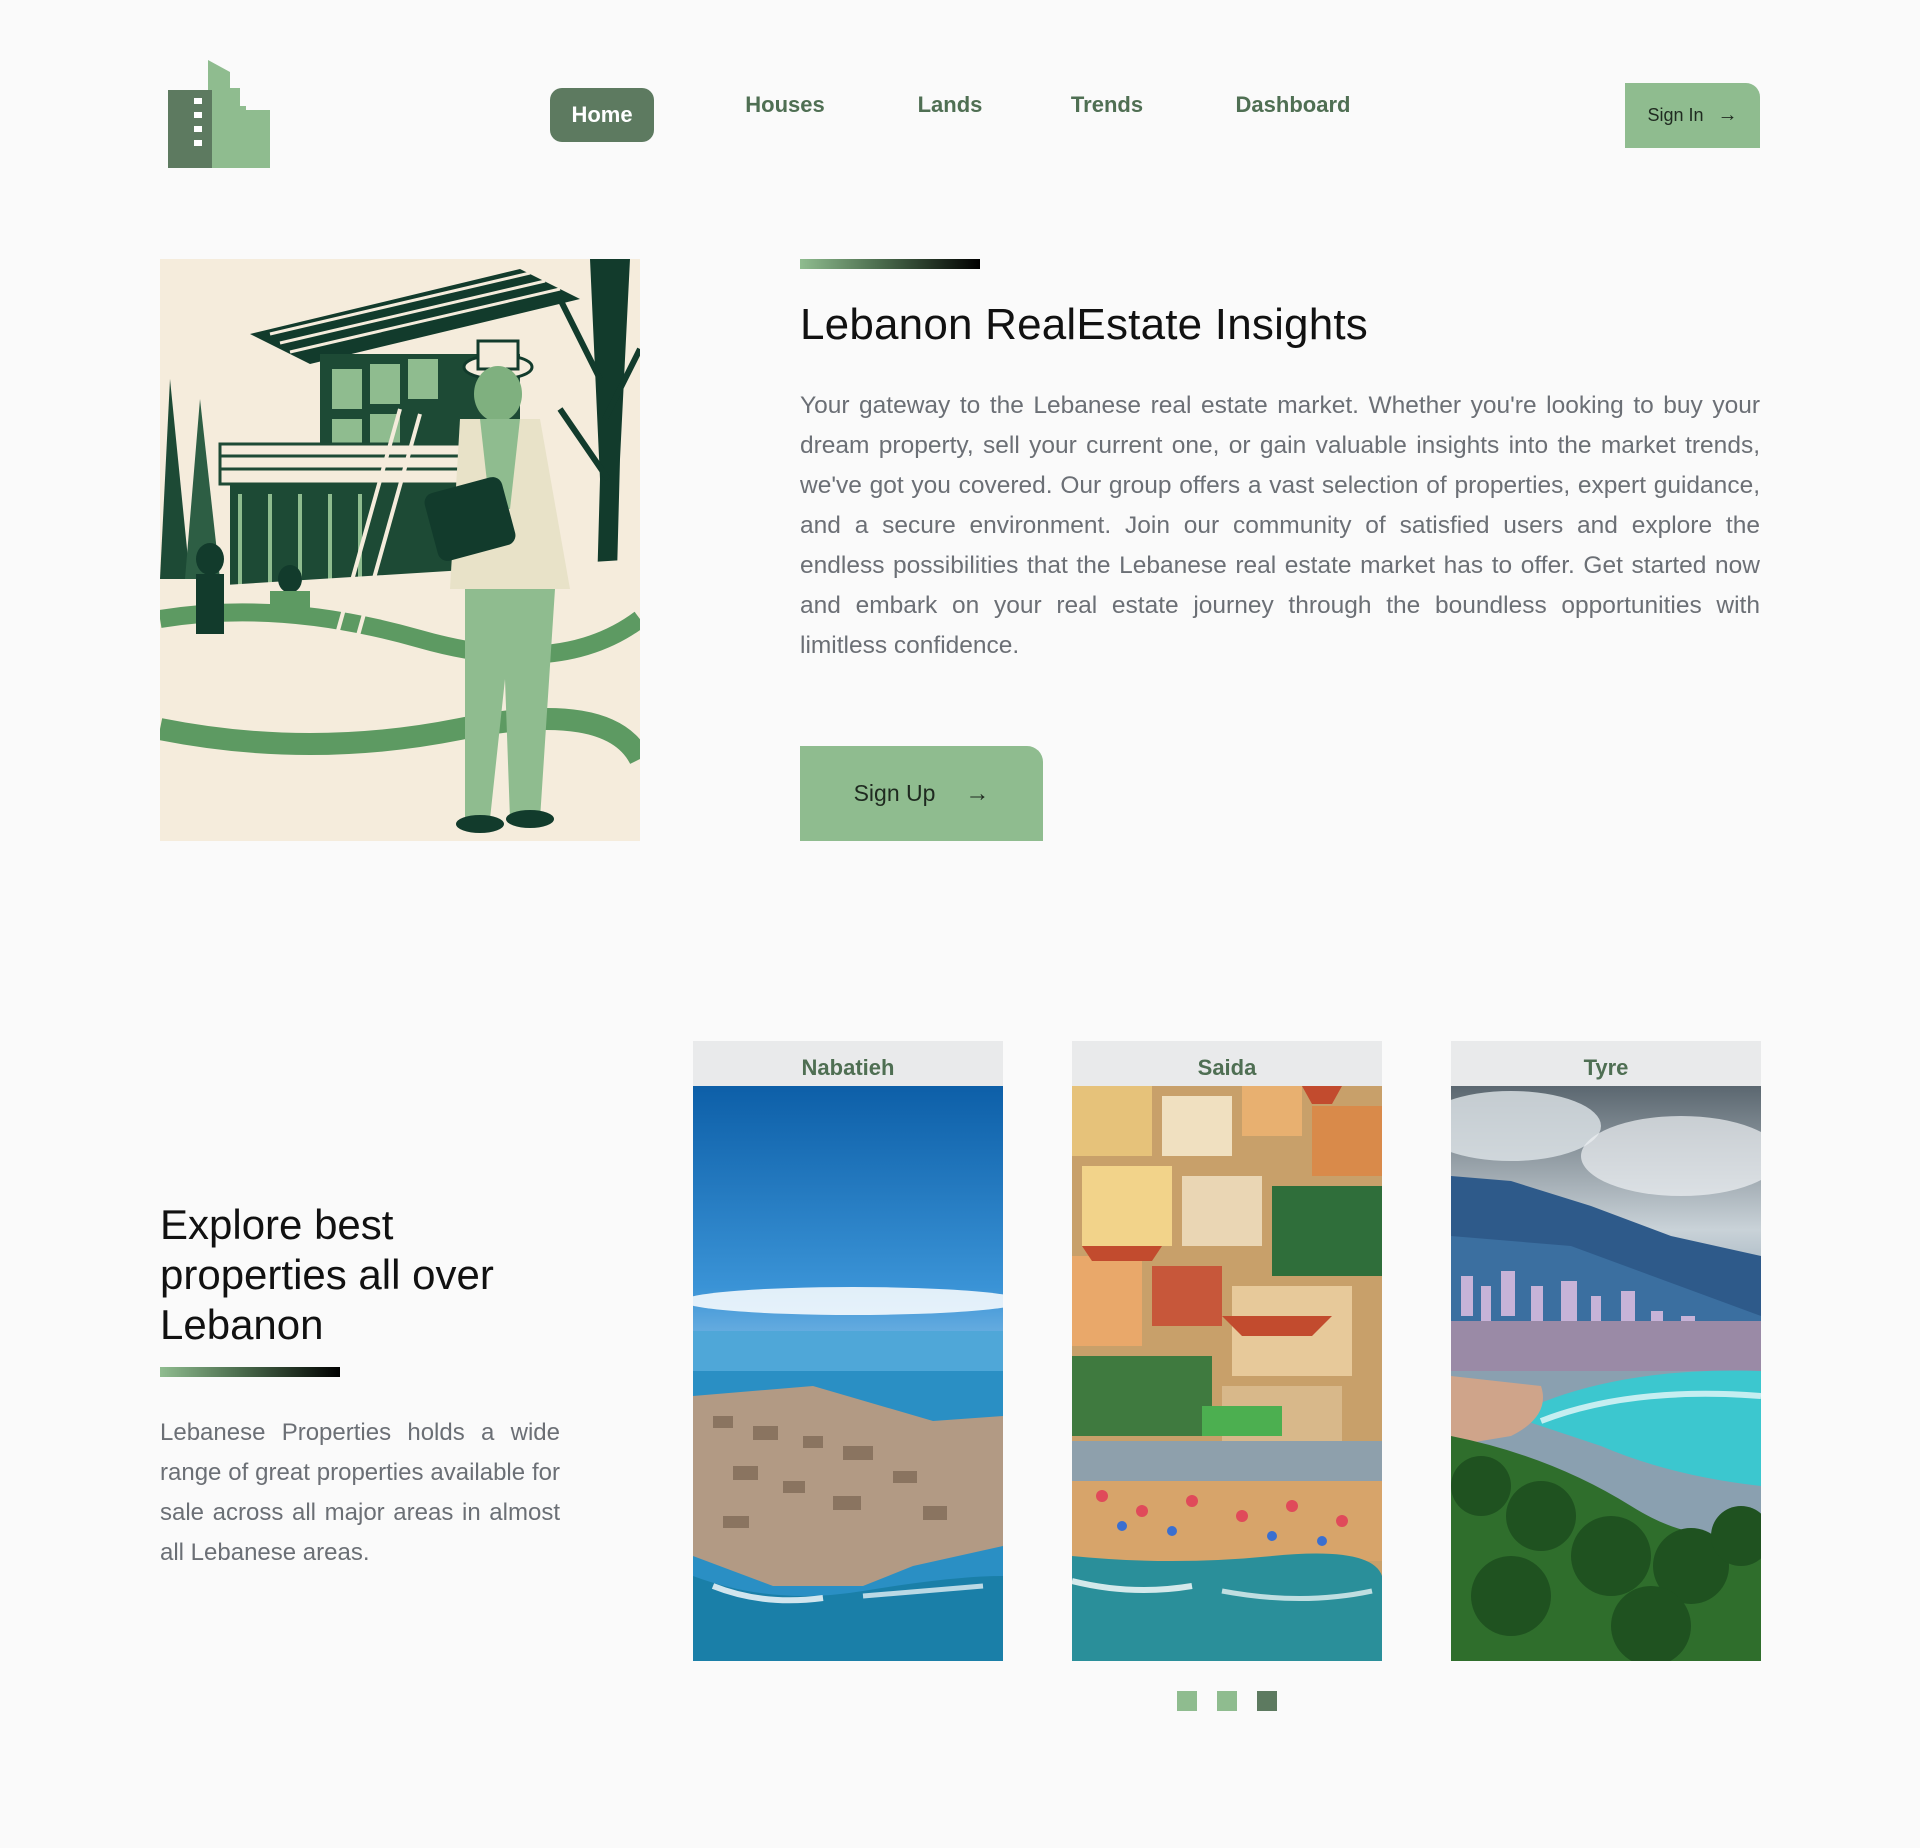  I want to click on sign-up-button: Sign Up →, so click(921, 793).